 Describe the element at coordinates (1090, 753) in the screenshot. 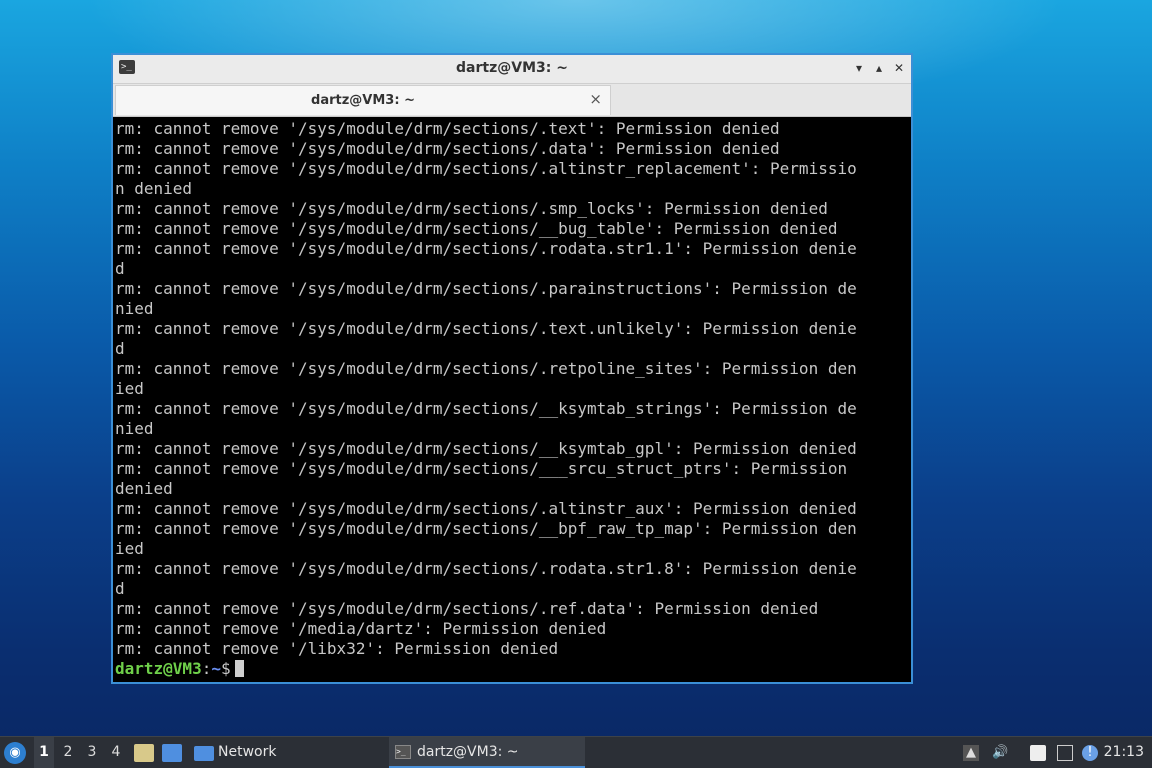

I see `updates-icon: !` at that location.